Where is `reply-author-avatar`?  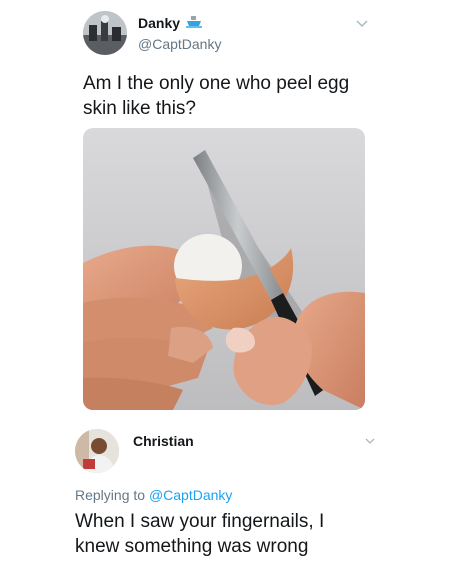
reply-author-avatar is located at coordinates (97, 451).